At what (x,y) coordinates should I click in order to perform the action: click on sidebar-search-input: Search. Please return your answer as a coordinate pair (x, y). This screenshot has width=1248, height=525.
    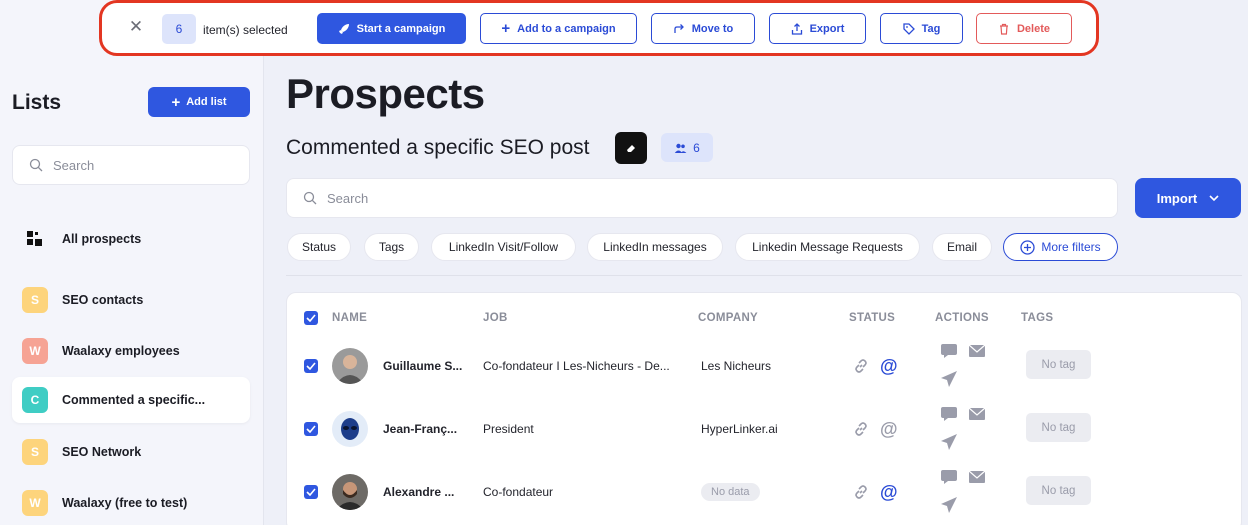
    Looking at the image, I should click on (131, 165).